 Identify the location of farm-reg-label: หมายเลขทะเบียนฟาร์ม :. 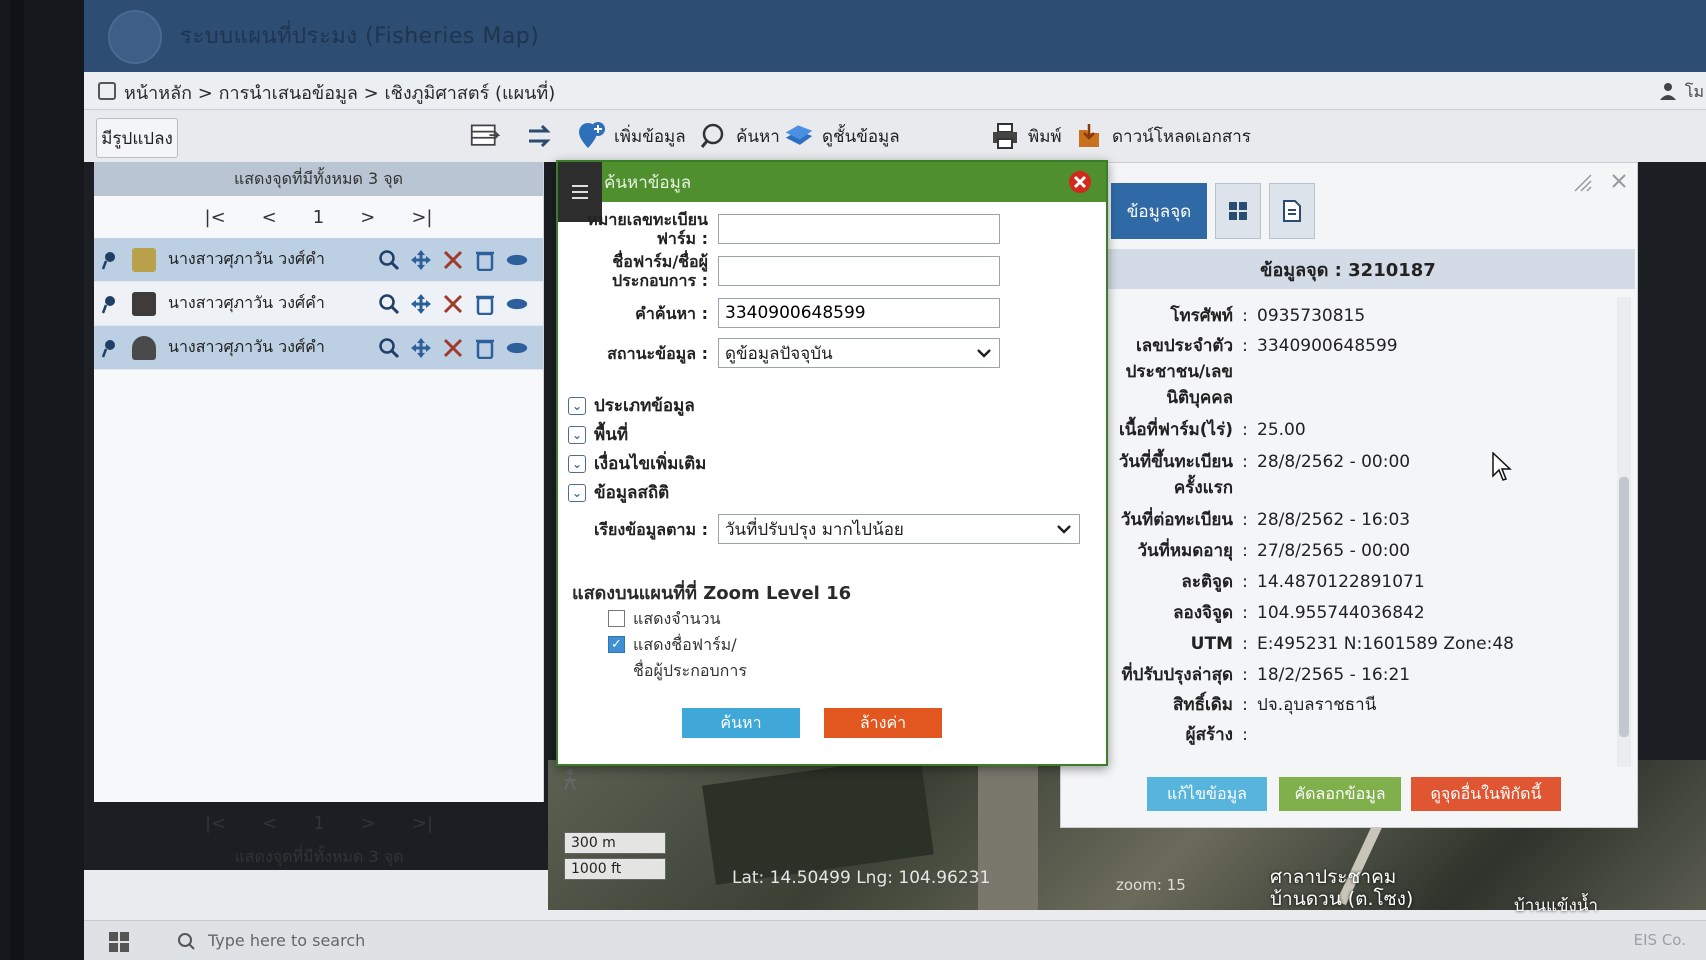
(647, 229).